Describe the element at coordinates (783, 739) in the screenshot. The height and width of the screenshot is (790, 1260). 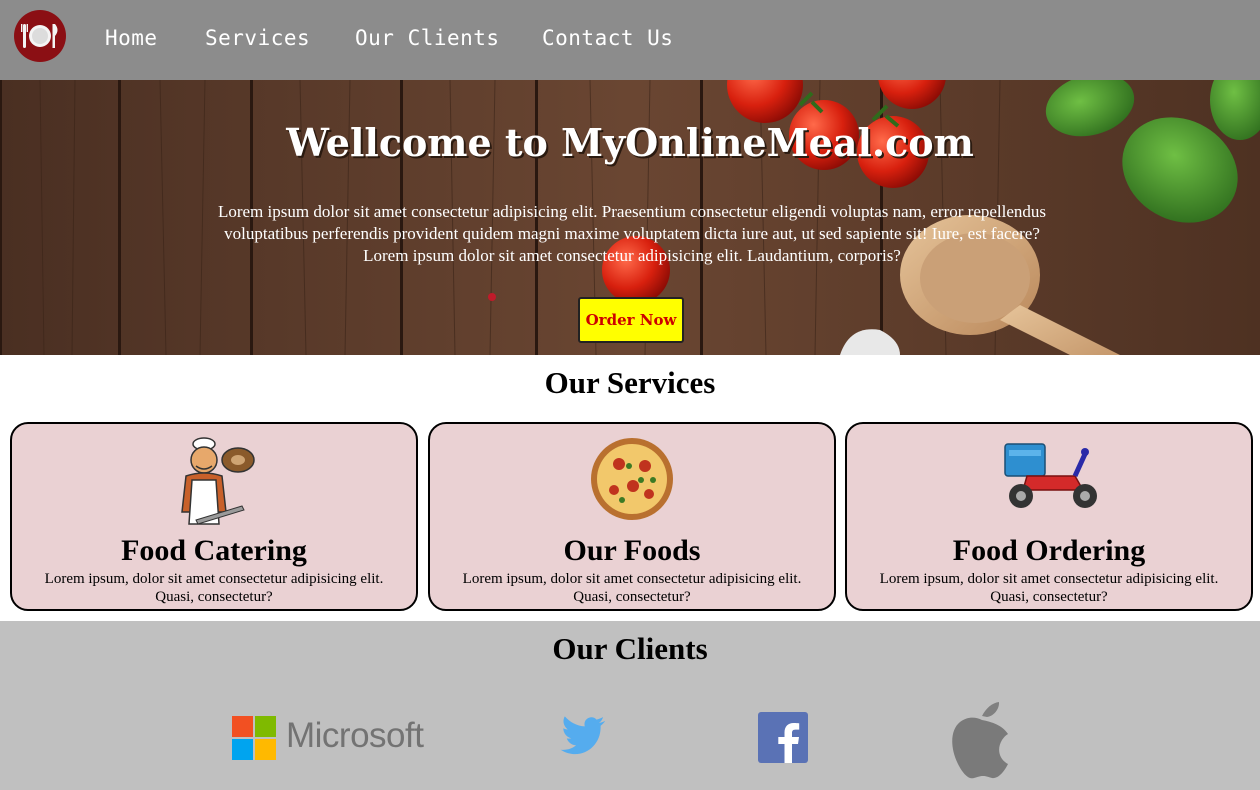
I see `facebook-logo` at that location.